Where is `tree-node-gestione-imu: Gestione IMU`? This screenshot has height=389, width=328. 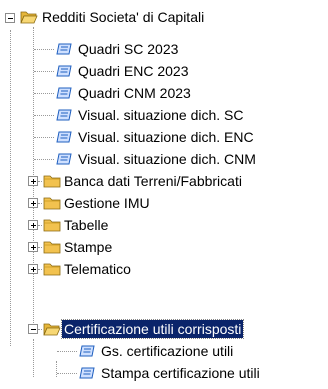 tree-node-gestione-imu: Gestione IMU is located at coordinates (76, 203).